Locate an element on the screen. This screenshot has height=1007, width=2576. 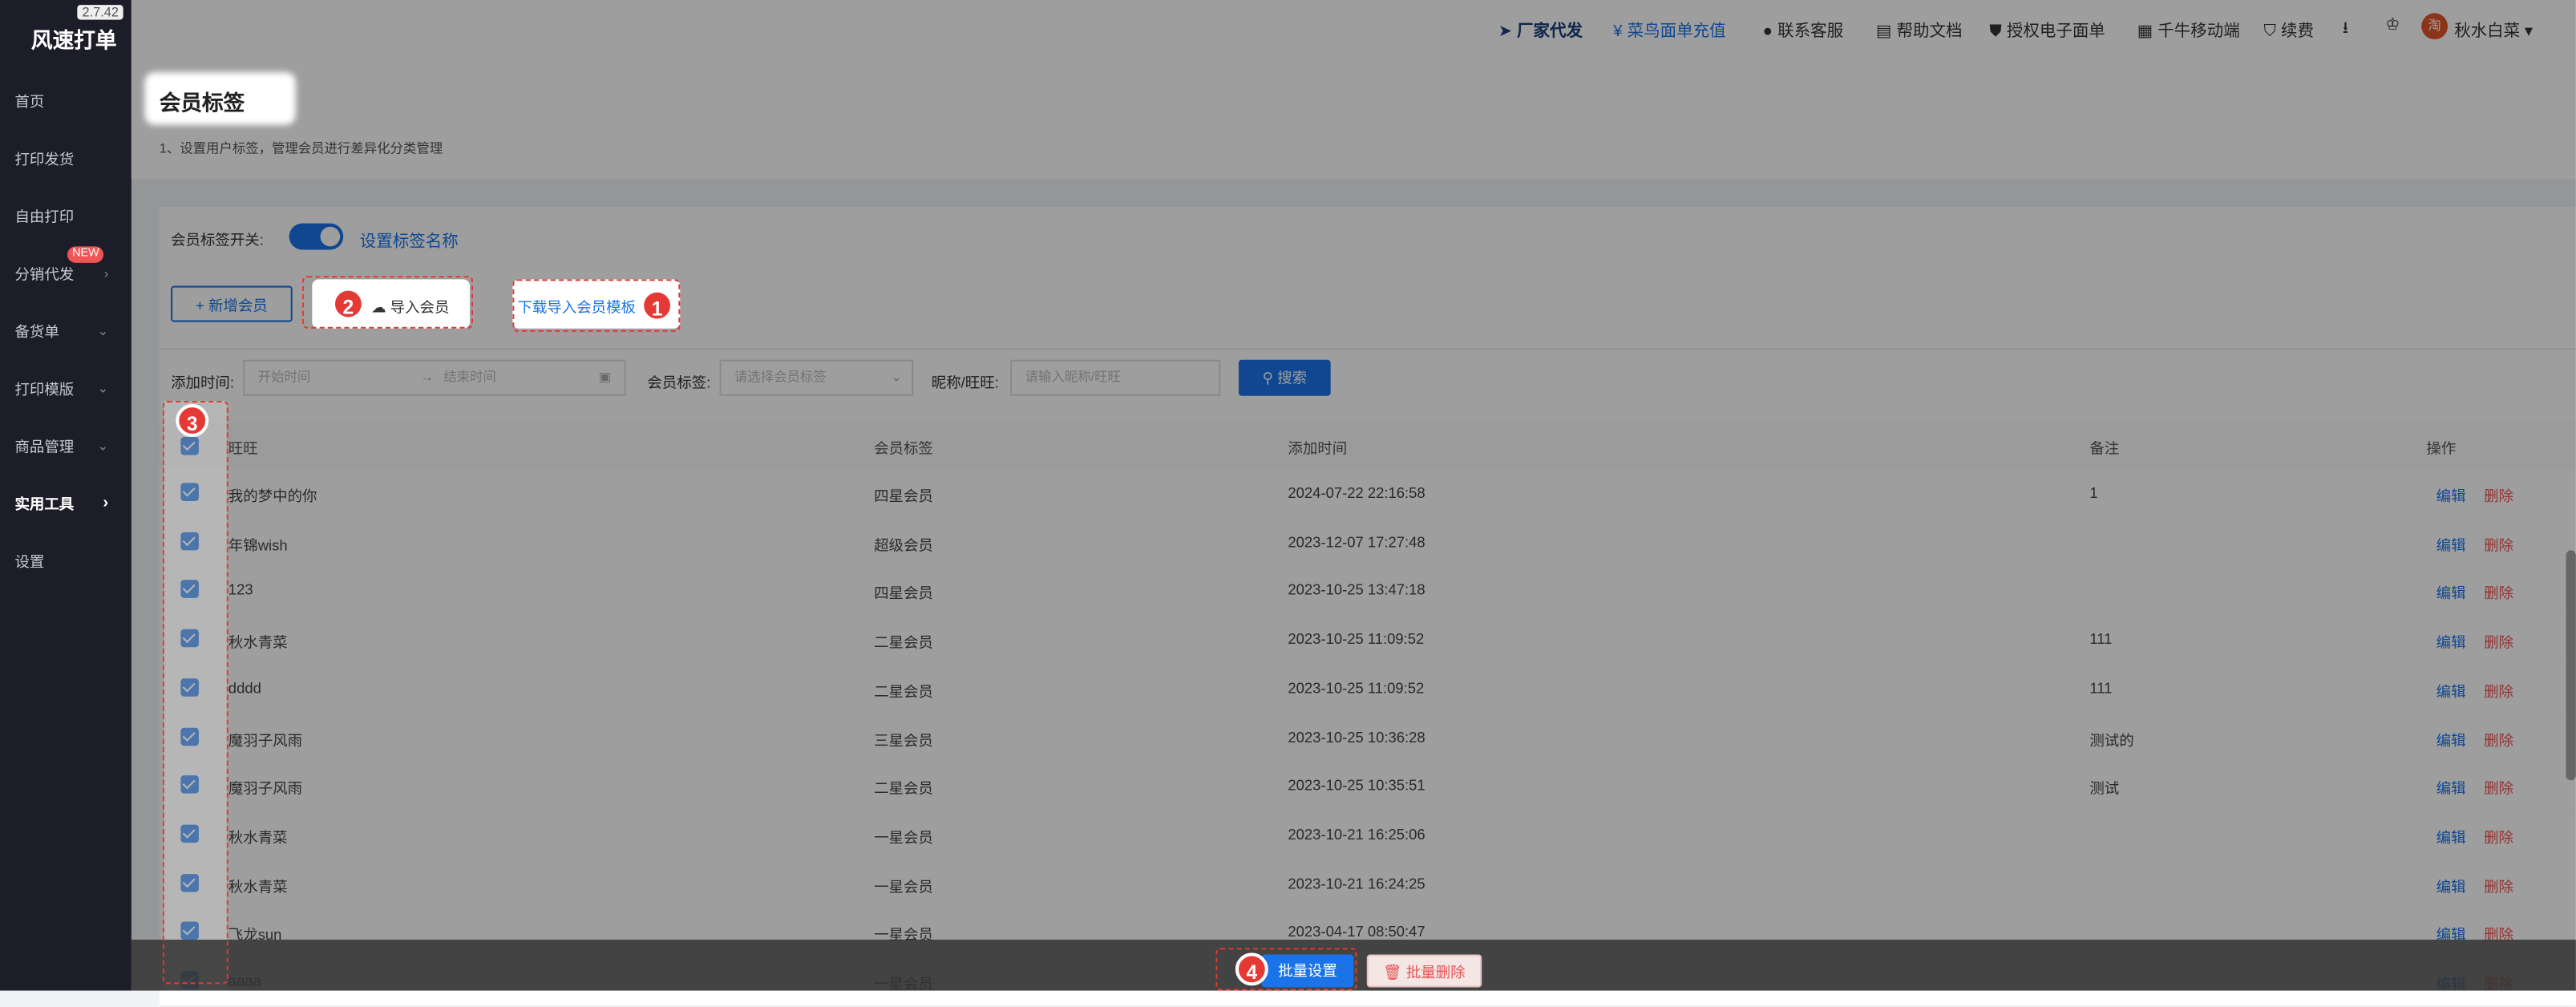
sidebar-item-1: 打印发货 is located at coordinates (65, 159).